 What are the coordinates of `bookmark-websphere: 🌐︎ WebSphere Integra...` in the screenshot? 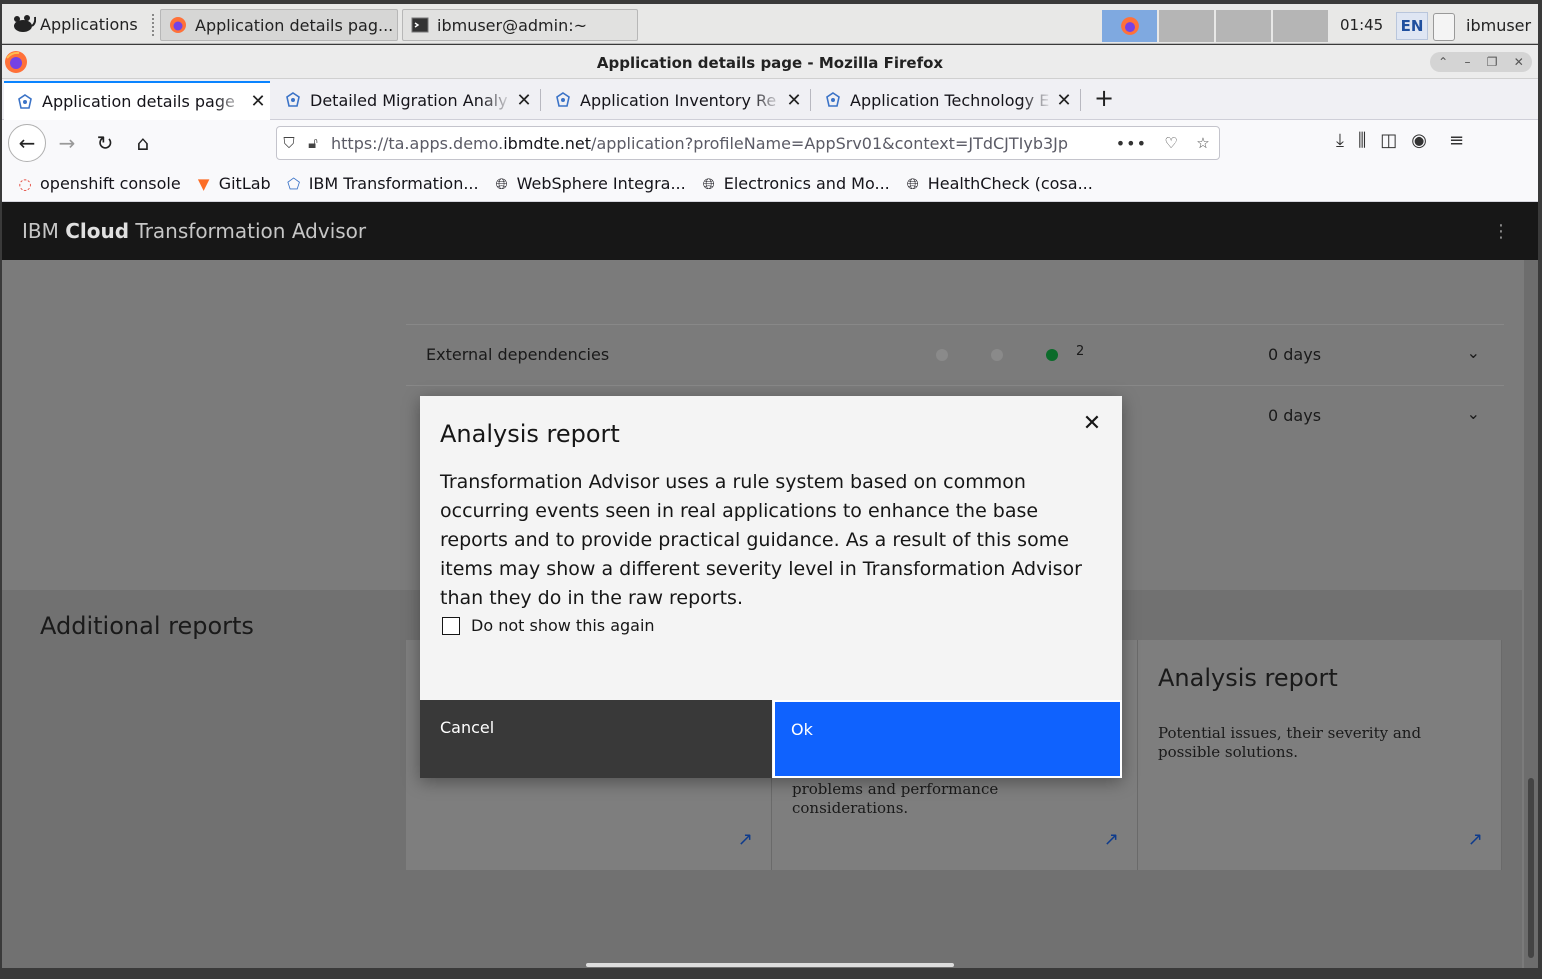 It's located at (589, 183).